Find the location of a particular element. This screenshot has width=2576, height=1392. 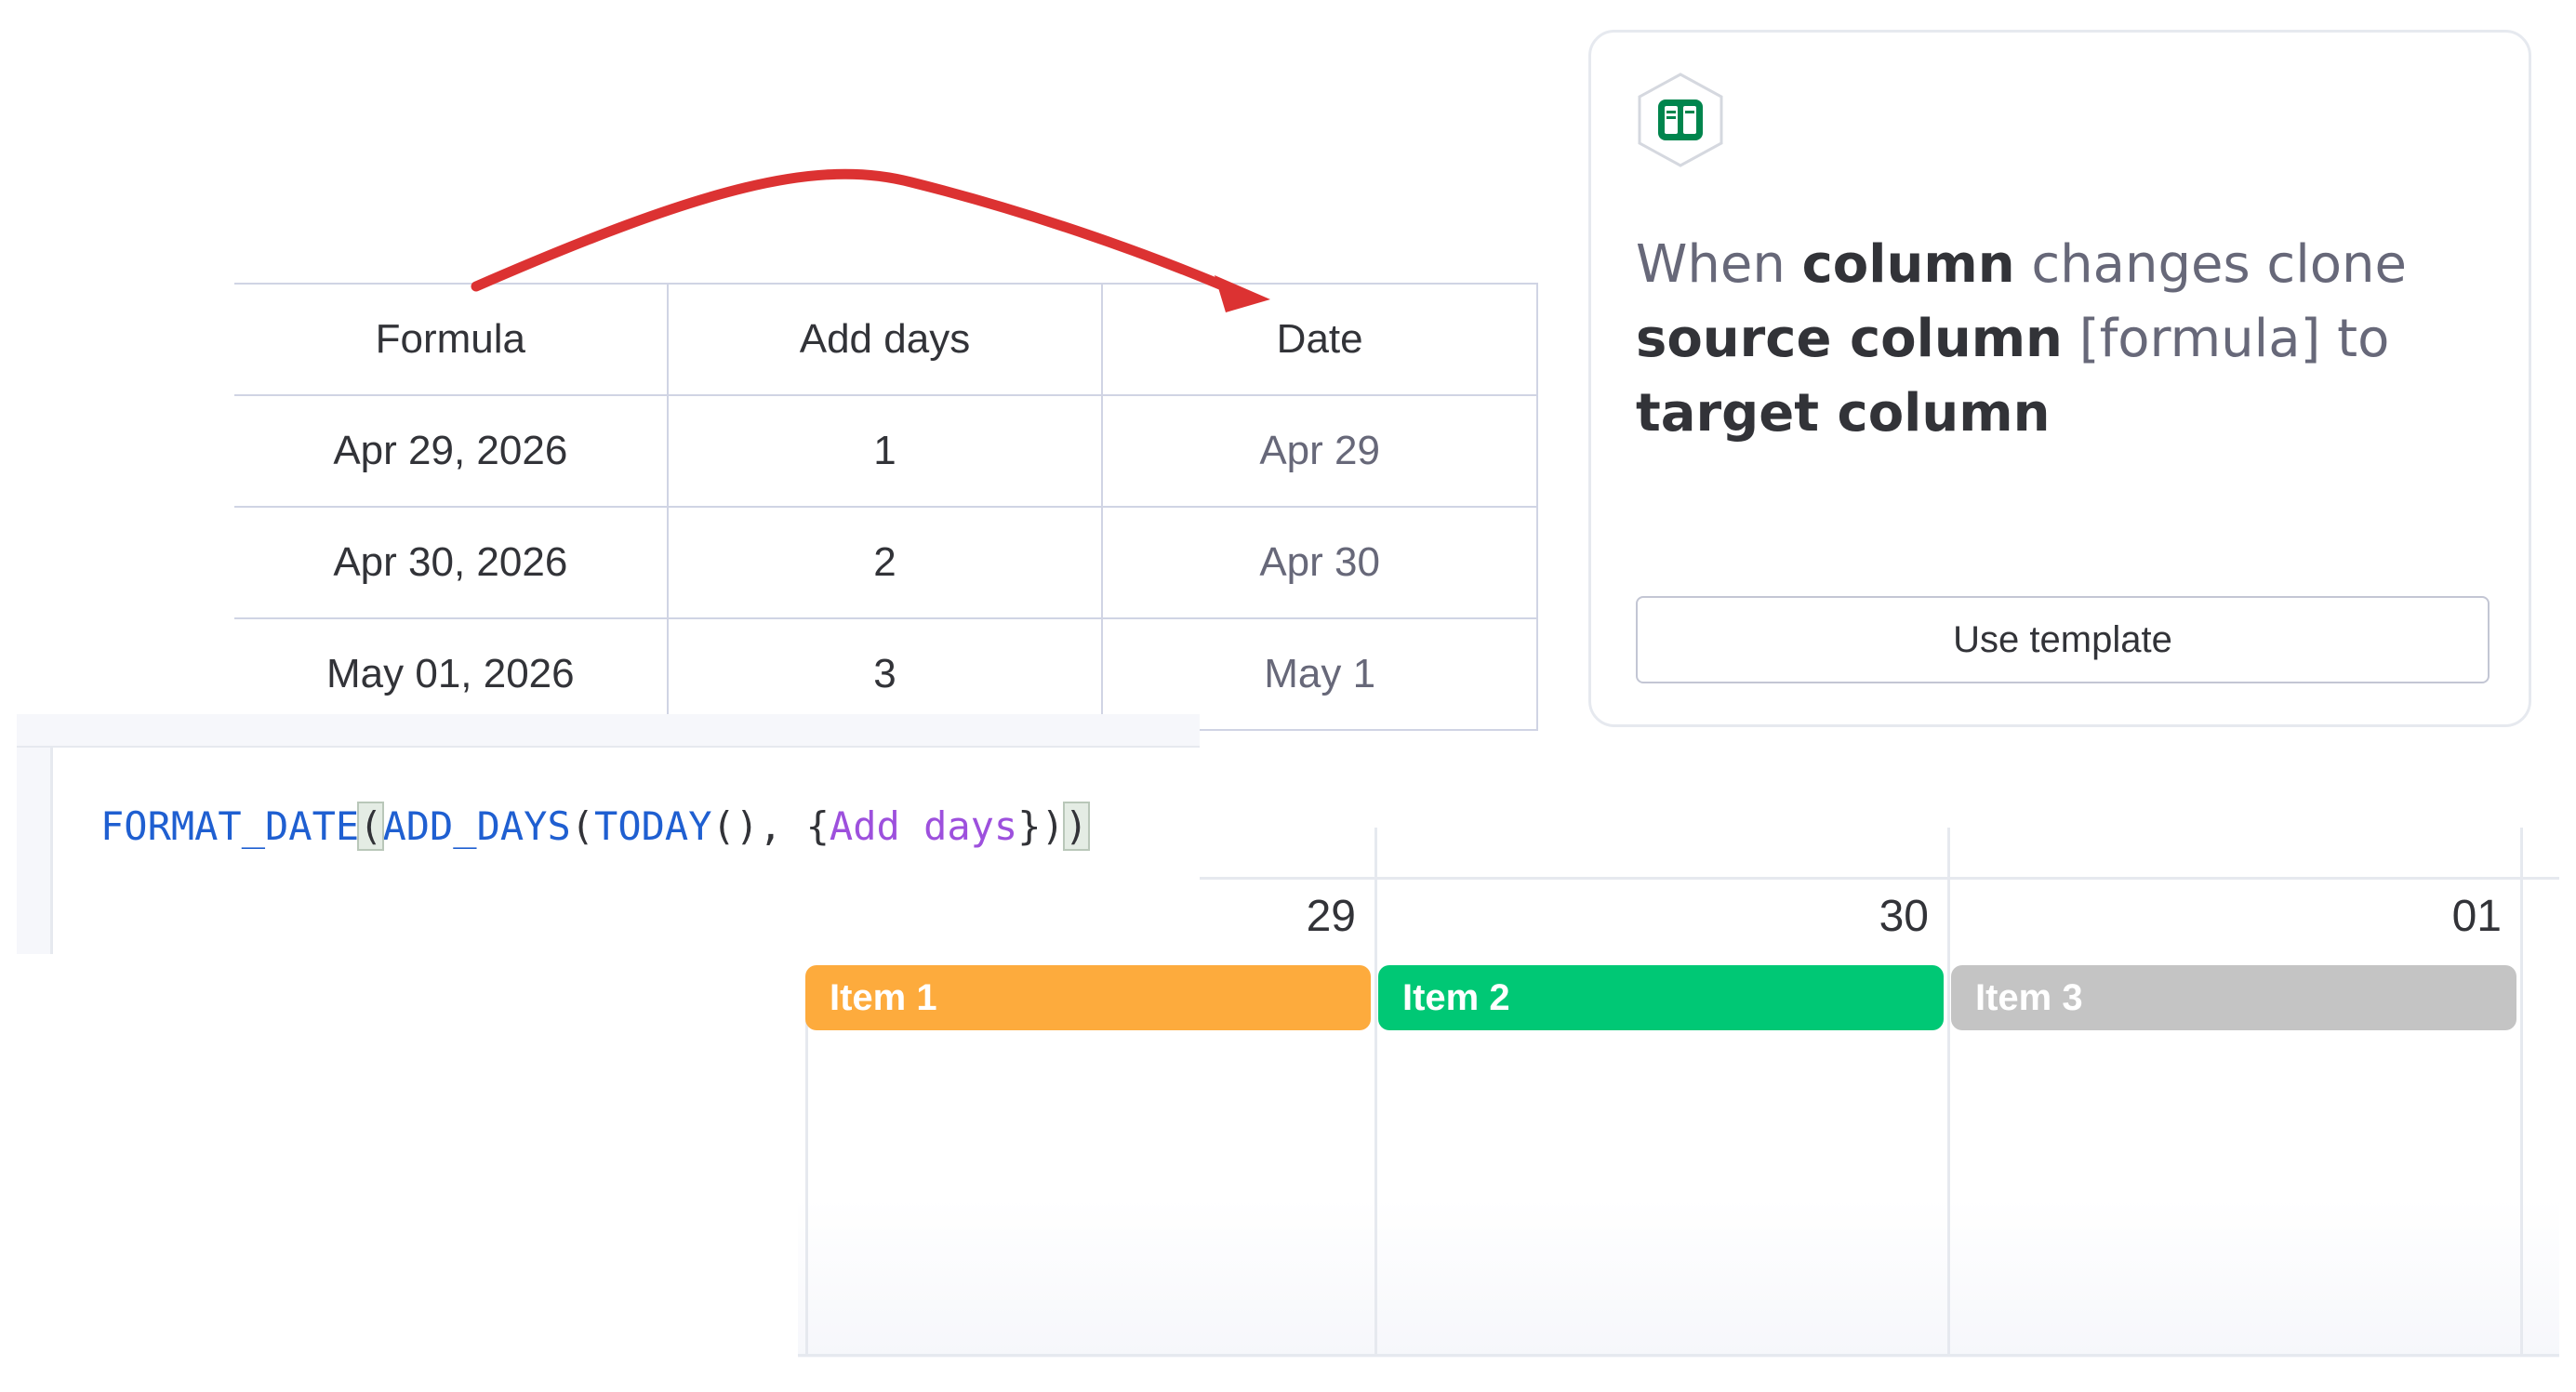

formula-cell: May 01, 2026 is located at coordinates (451, 674).